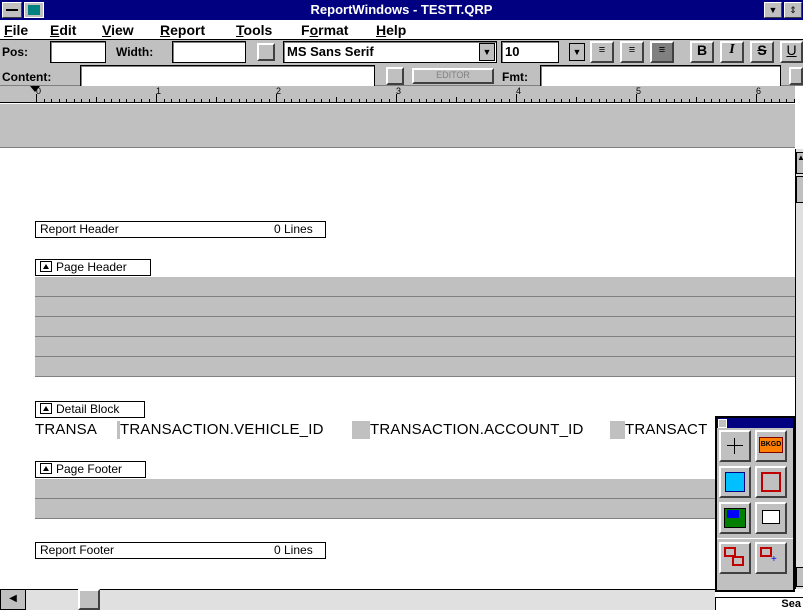 This screenshot has width=803, height=610. What do you see at coordinates (236, 430) in the screenshot?
I see `detail-field-vehicle-id: TRANSACTION.VEHICLE_ID` at bounding box center [236, 430].